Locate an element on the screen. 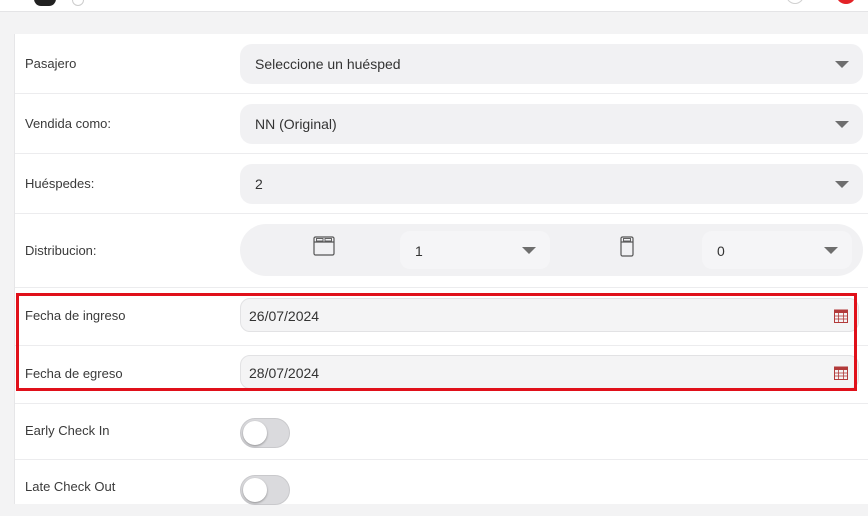 This screenshot has width=868, height=516. huespedes-label: Huéspedes: is located at coordinates (60, 183).